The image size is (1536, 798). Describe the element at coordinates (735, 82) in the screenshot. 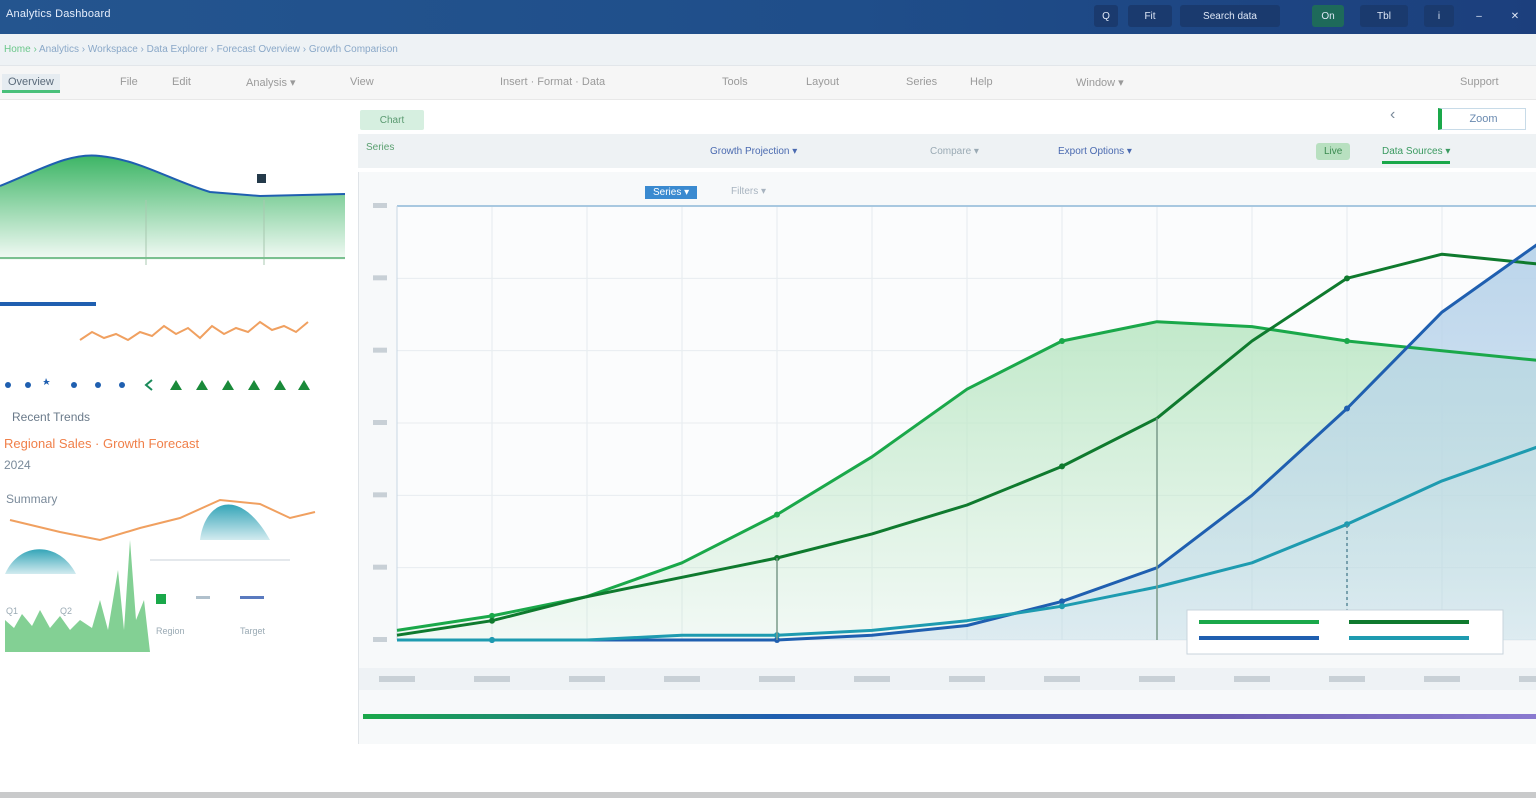

I see `menu-item-tools: Tools` at that location.